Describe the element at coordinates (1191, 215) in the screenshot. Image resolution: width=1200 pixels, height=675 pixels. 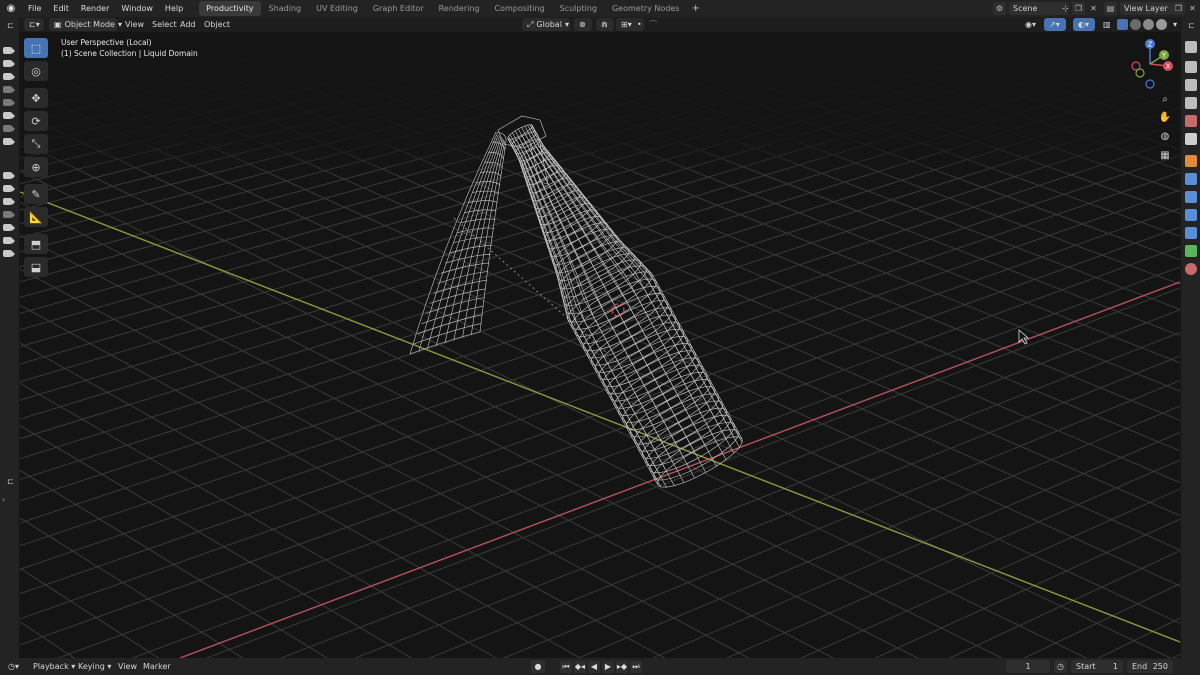
I see `physics-properties-icon` at that location.